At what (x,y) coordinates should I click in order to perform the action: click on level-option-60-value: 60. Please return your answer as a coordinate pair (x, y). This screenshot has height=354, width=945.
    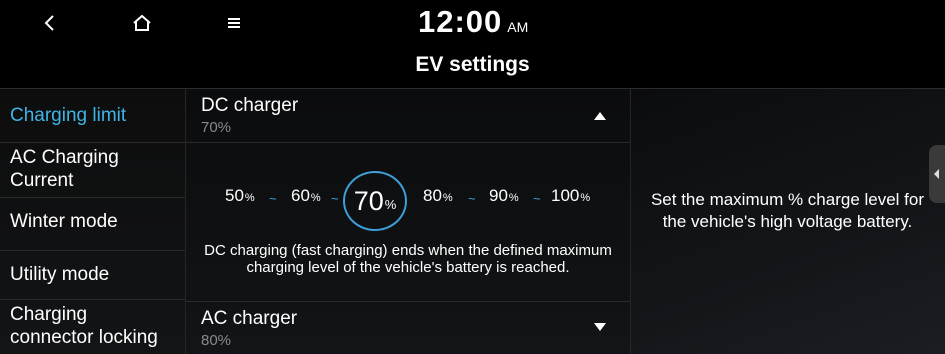
    Looking at the image, I should click on (300, 195).